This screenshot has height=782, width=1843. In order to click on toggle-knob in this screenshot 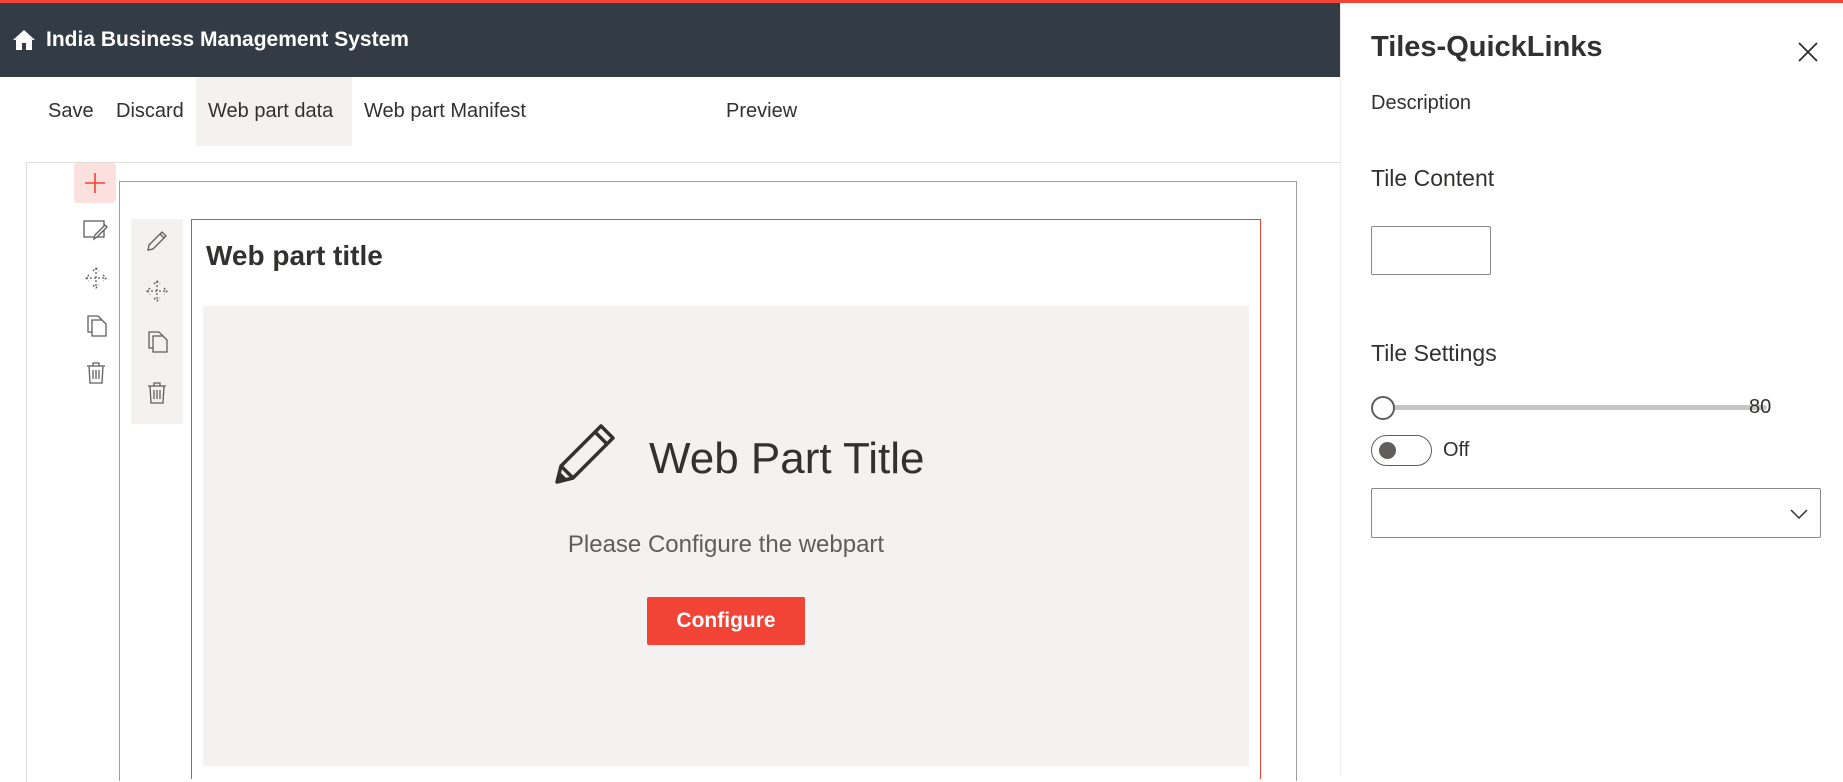, I will do `click(1387, 450)`.